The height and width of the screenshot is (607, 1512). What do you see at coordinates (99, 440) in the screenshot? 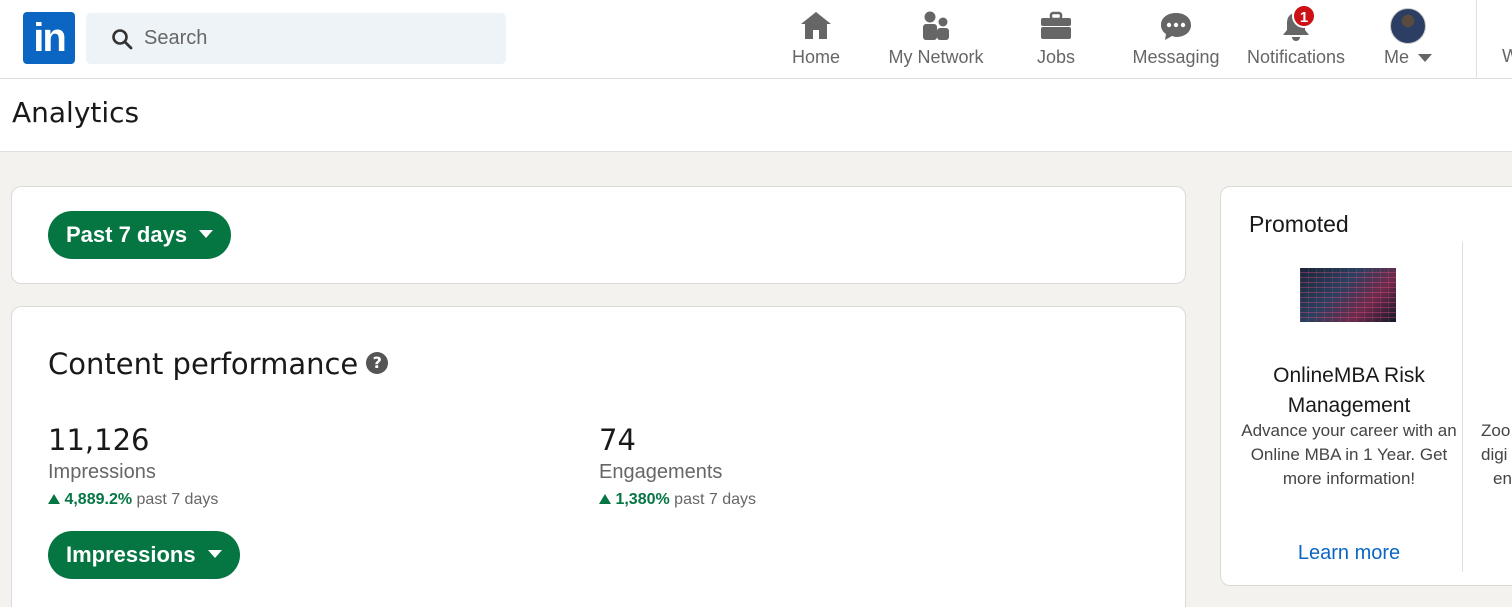
I see `metric-value: 11,126` at bounding box center [99, 440].